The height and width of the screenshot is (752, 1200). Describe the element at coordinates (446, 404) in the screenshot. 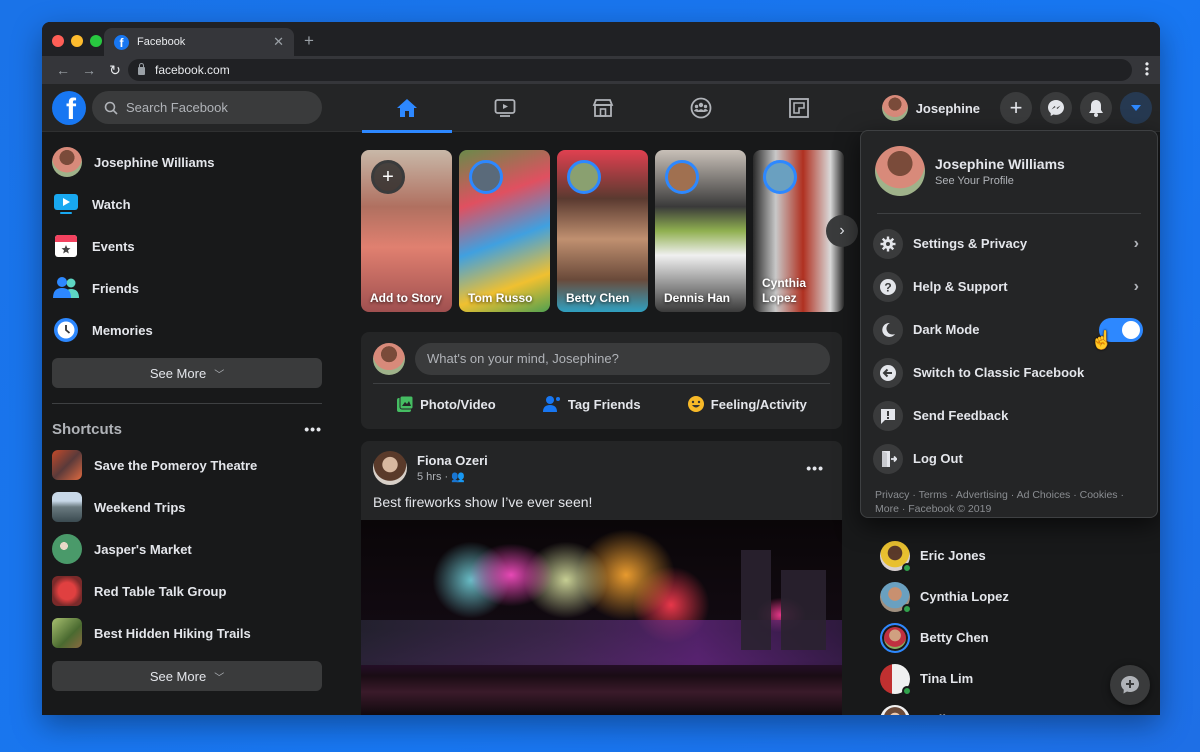

I see `photo-video-button: Photo/Video` at that location.